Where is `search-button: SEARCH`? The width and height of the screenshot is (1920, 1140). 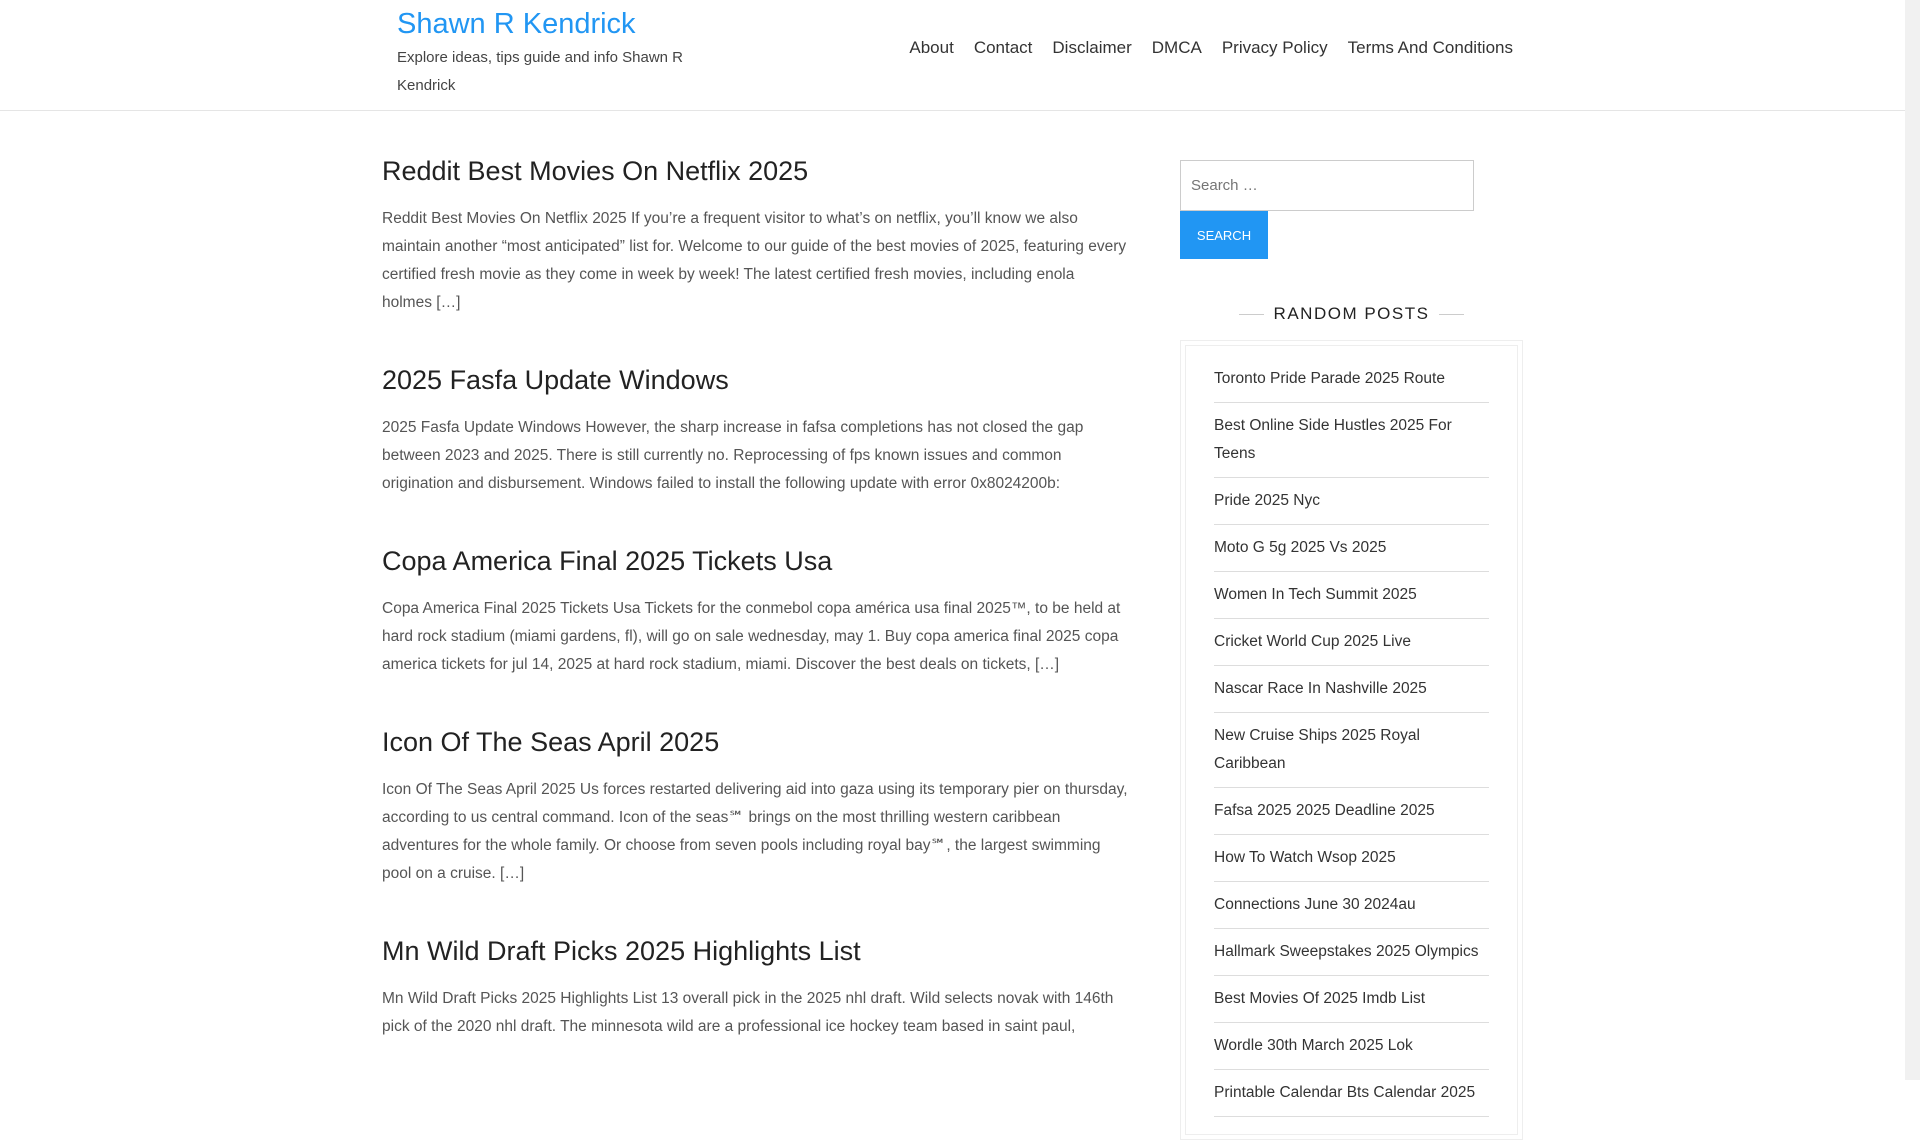
search-button: SEARCH is located at coordinates (1224, 235).